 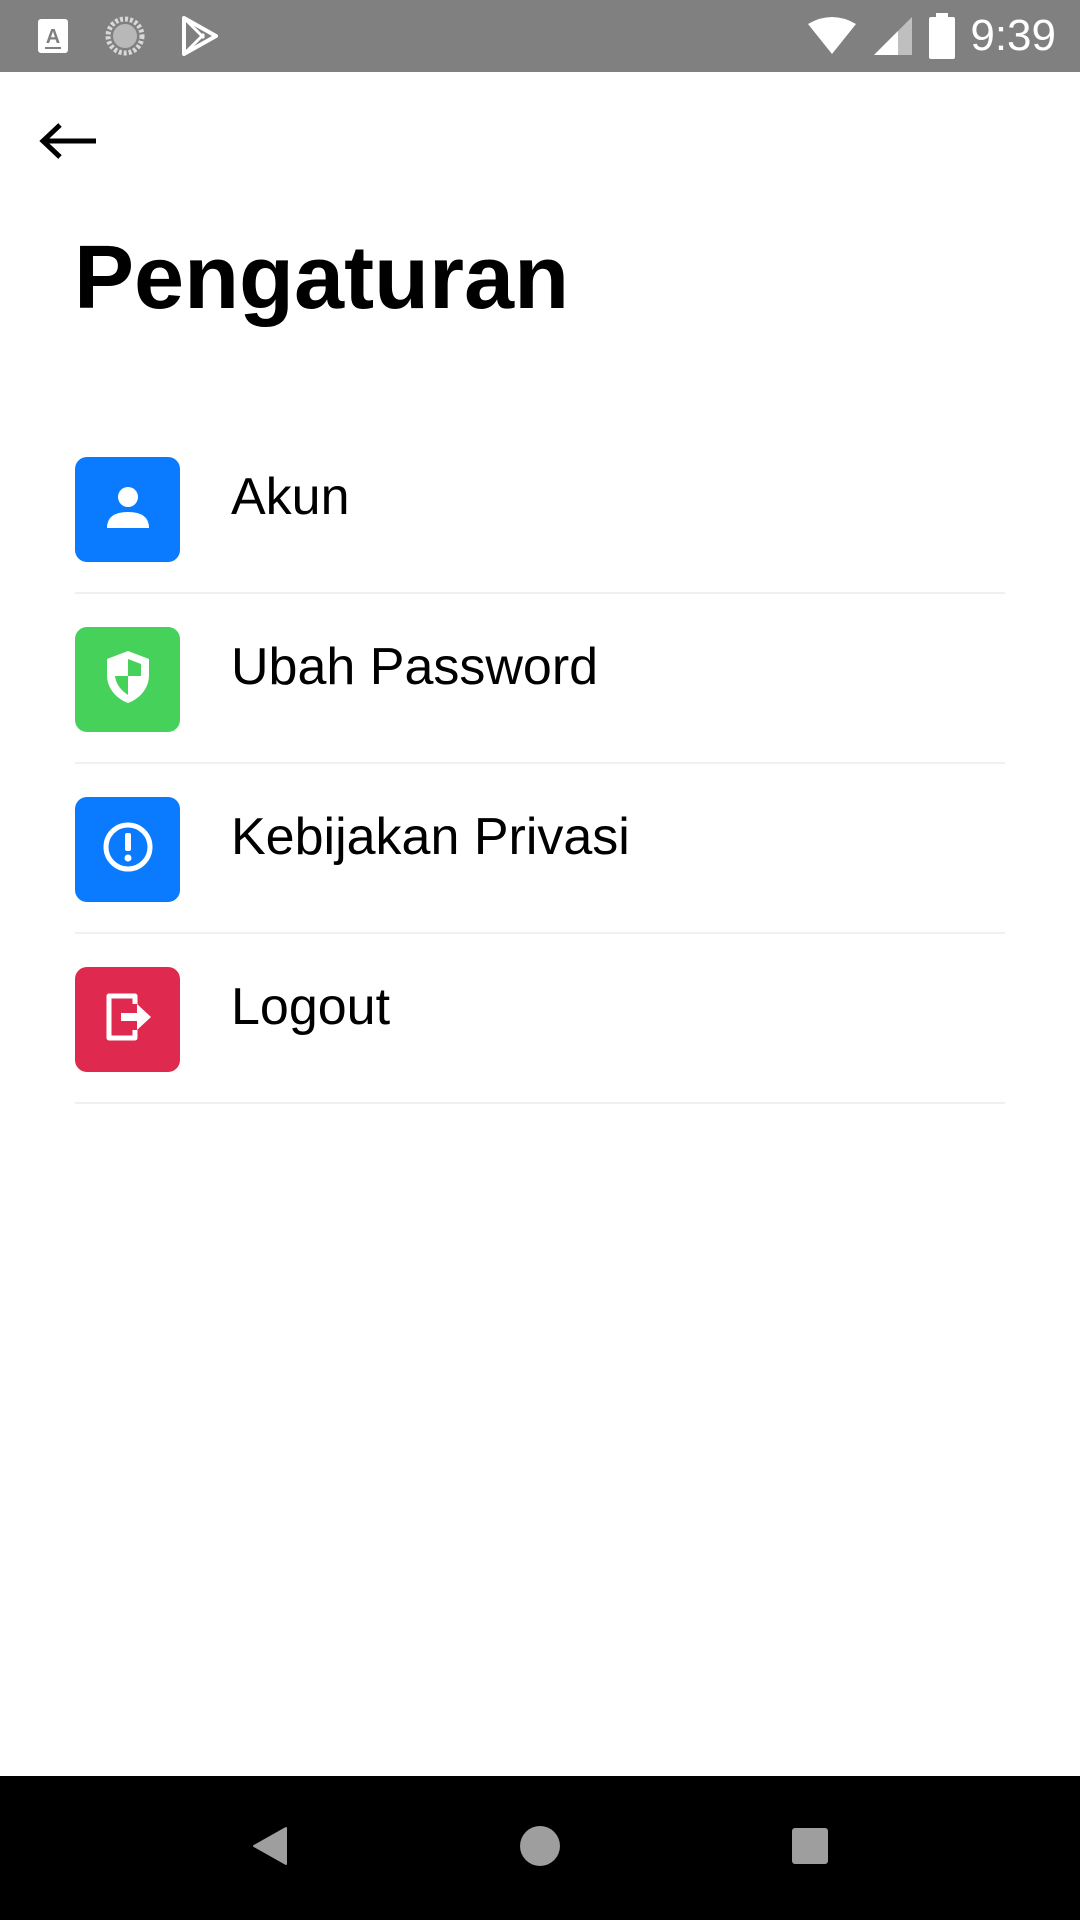 What do you see at coordinates (290, 497) in the screenshot?
I see `settings-item-label: Akun` at bounding box center [290, 497].